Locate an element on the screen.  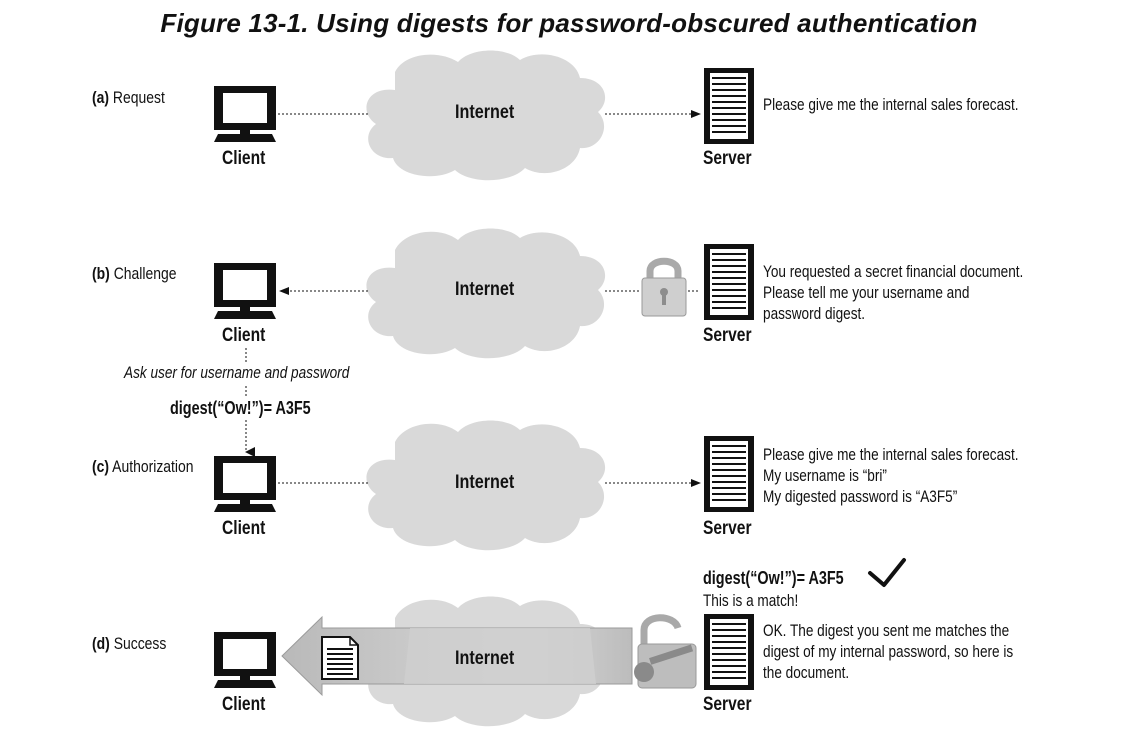
server-tower-icon-c is located at coordinates (729, 474).